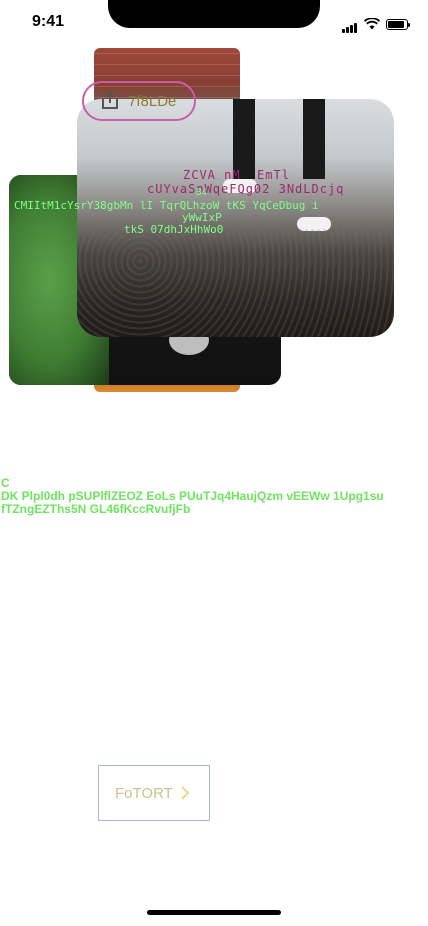  What do you see at coordinates (48, 21) in the screenshot?
I see `status-time: 9:41` at bounding box center [48, 21].